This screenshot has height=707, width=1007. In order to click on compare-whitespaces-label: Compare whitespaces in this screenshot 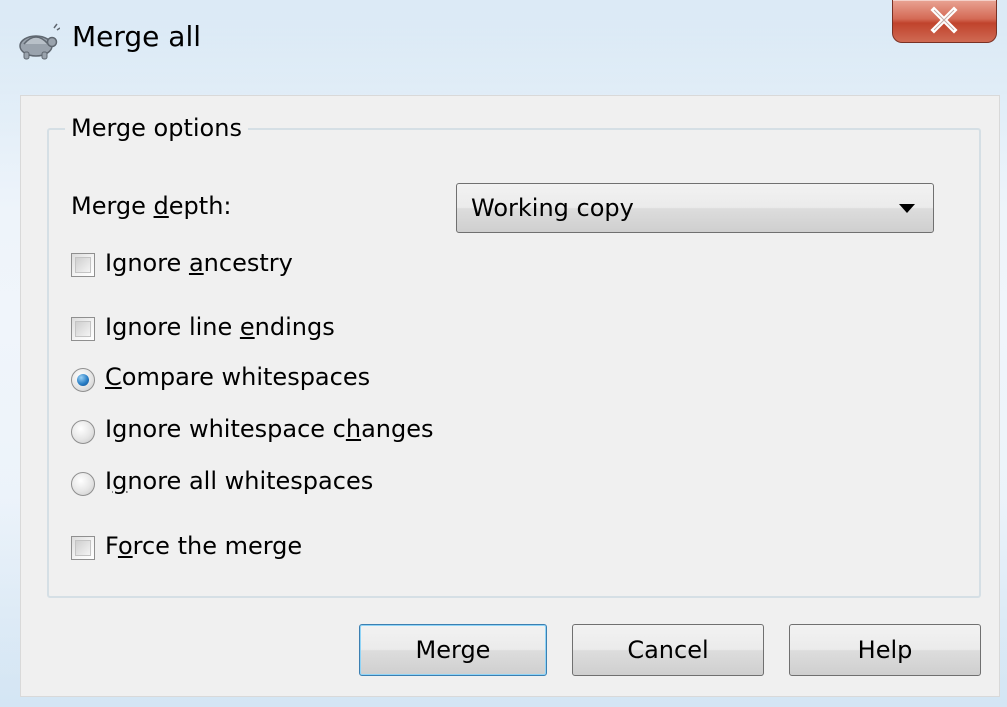, I will do `click(237, 377)`.